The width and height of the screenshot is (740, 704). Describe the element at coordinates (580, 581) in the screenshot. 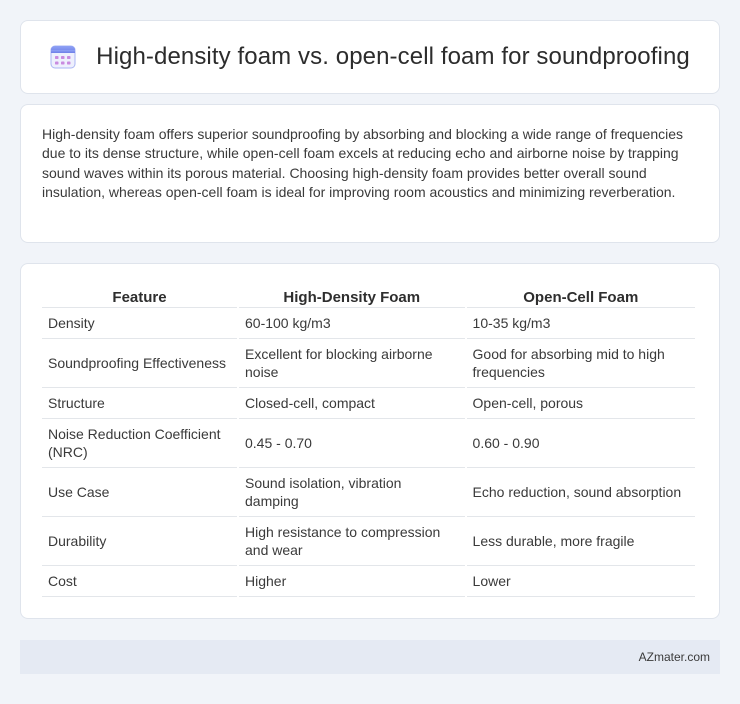

I see `cell-open-cell: Lower` at that location.